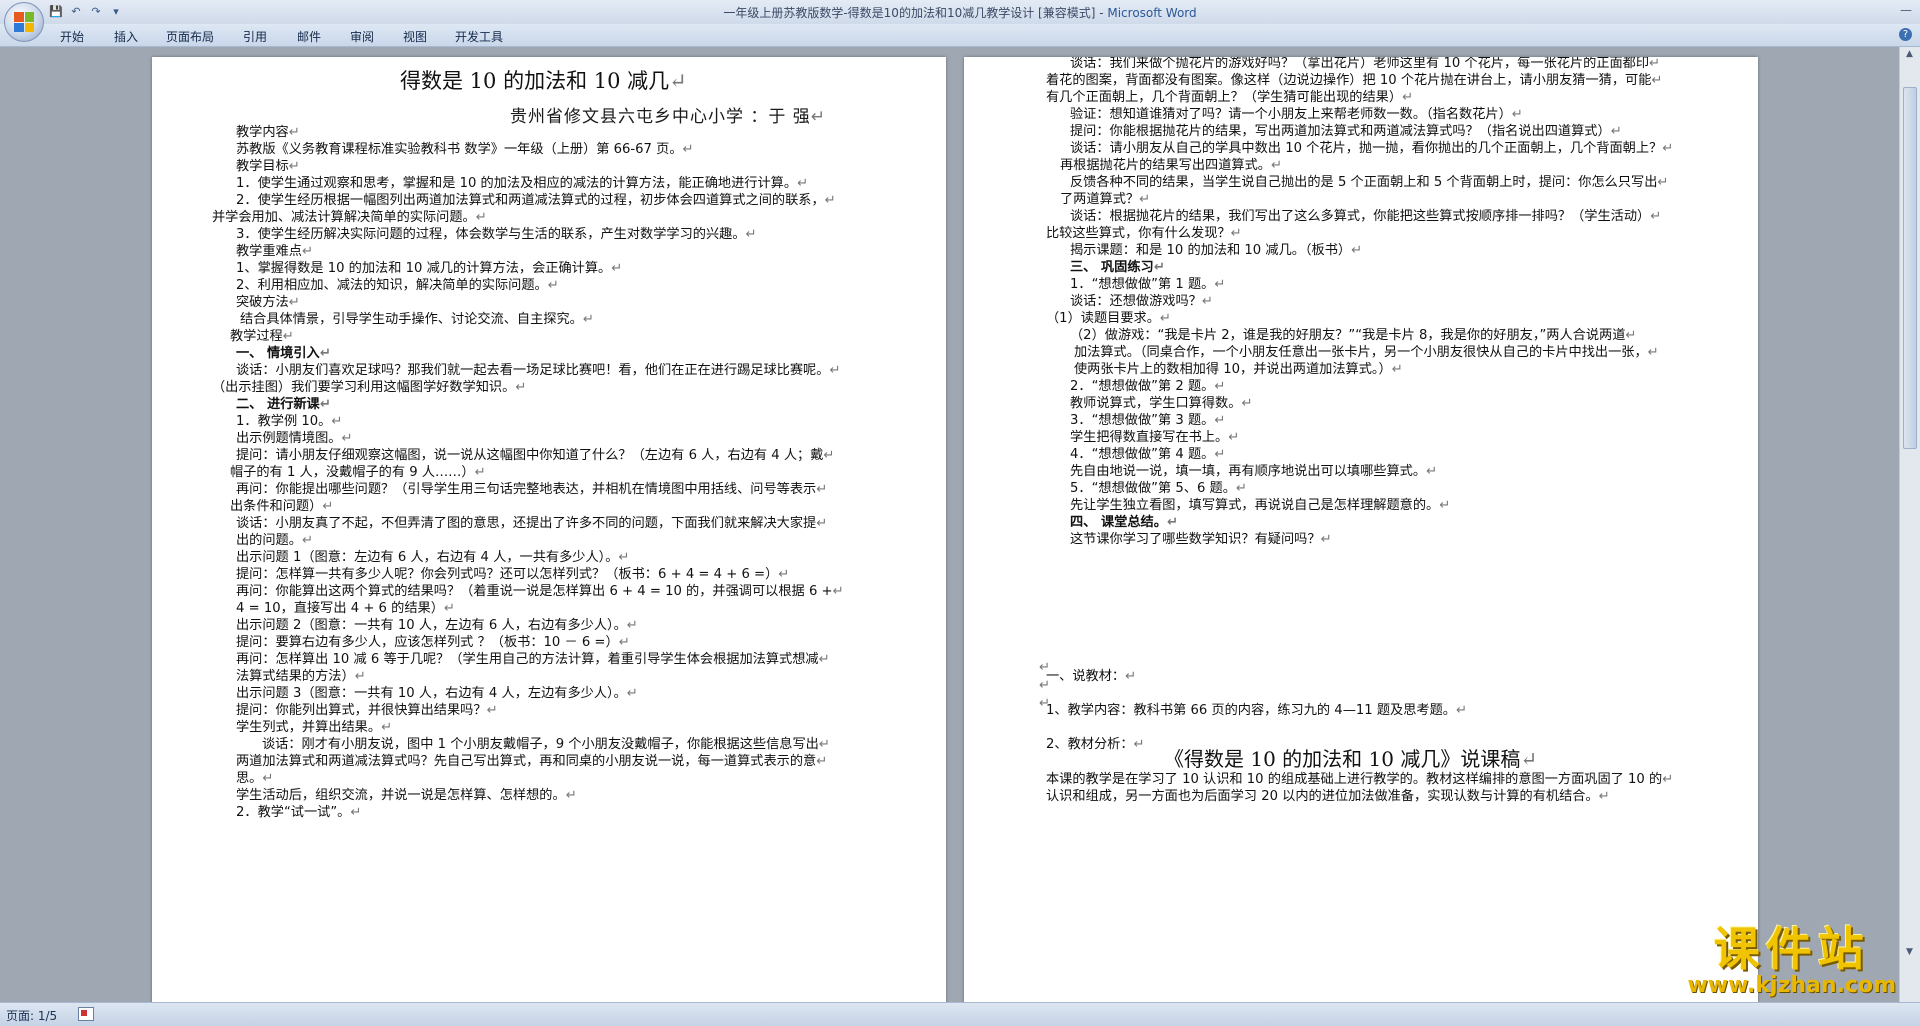 The image size is (1920, 1026). I want to click on office-logo-icon, so click(24, 22).